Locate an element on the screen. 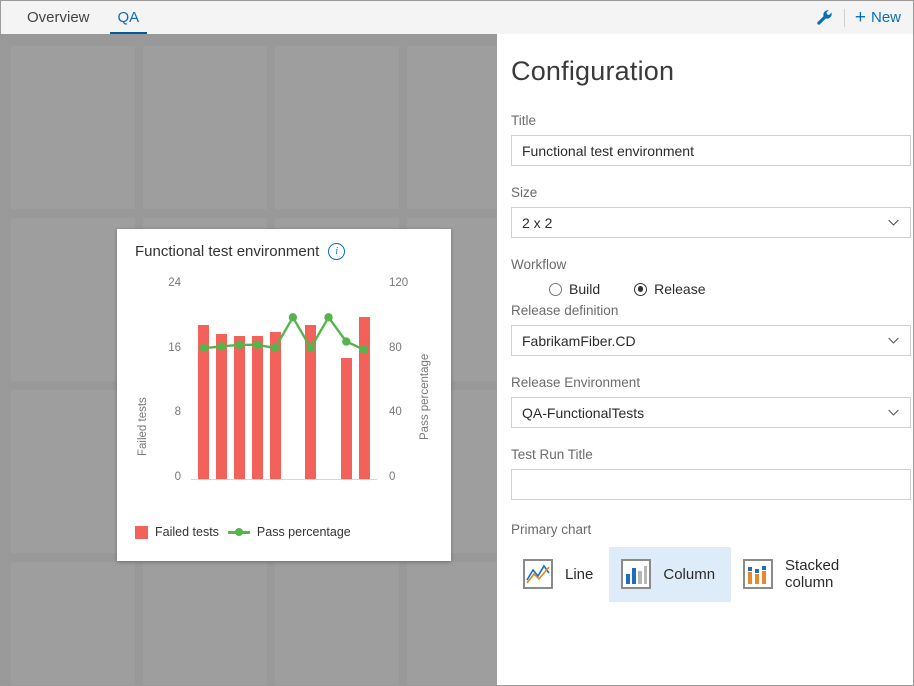 The height and width of the screenshot is (686, 914). plus-icon: + is located at coordinates (860, 17).